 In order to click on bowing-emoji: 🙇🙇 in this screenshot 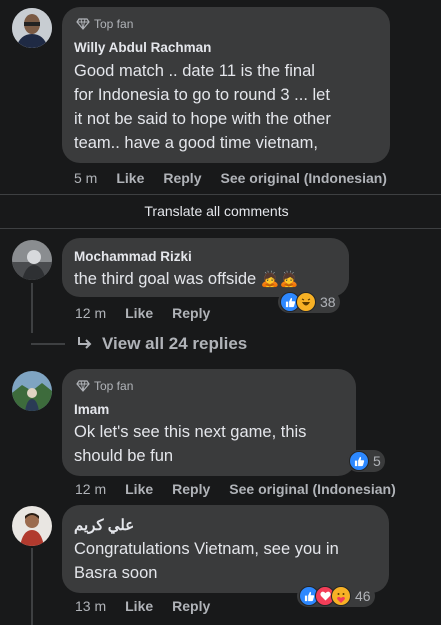, I will do `click(279, 279)`.